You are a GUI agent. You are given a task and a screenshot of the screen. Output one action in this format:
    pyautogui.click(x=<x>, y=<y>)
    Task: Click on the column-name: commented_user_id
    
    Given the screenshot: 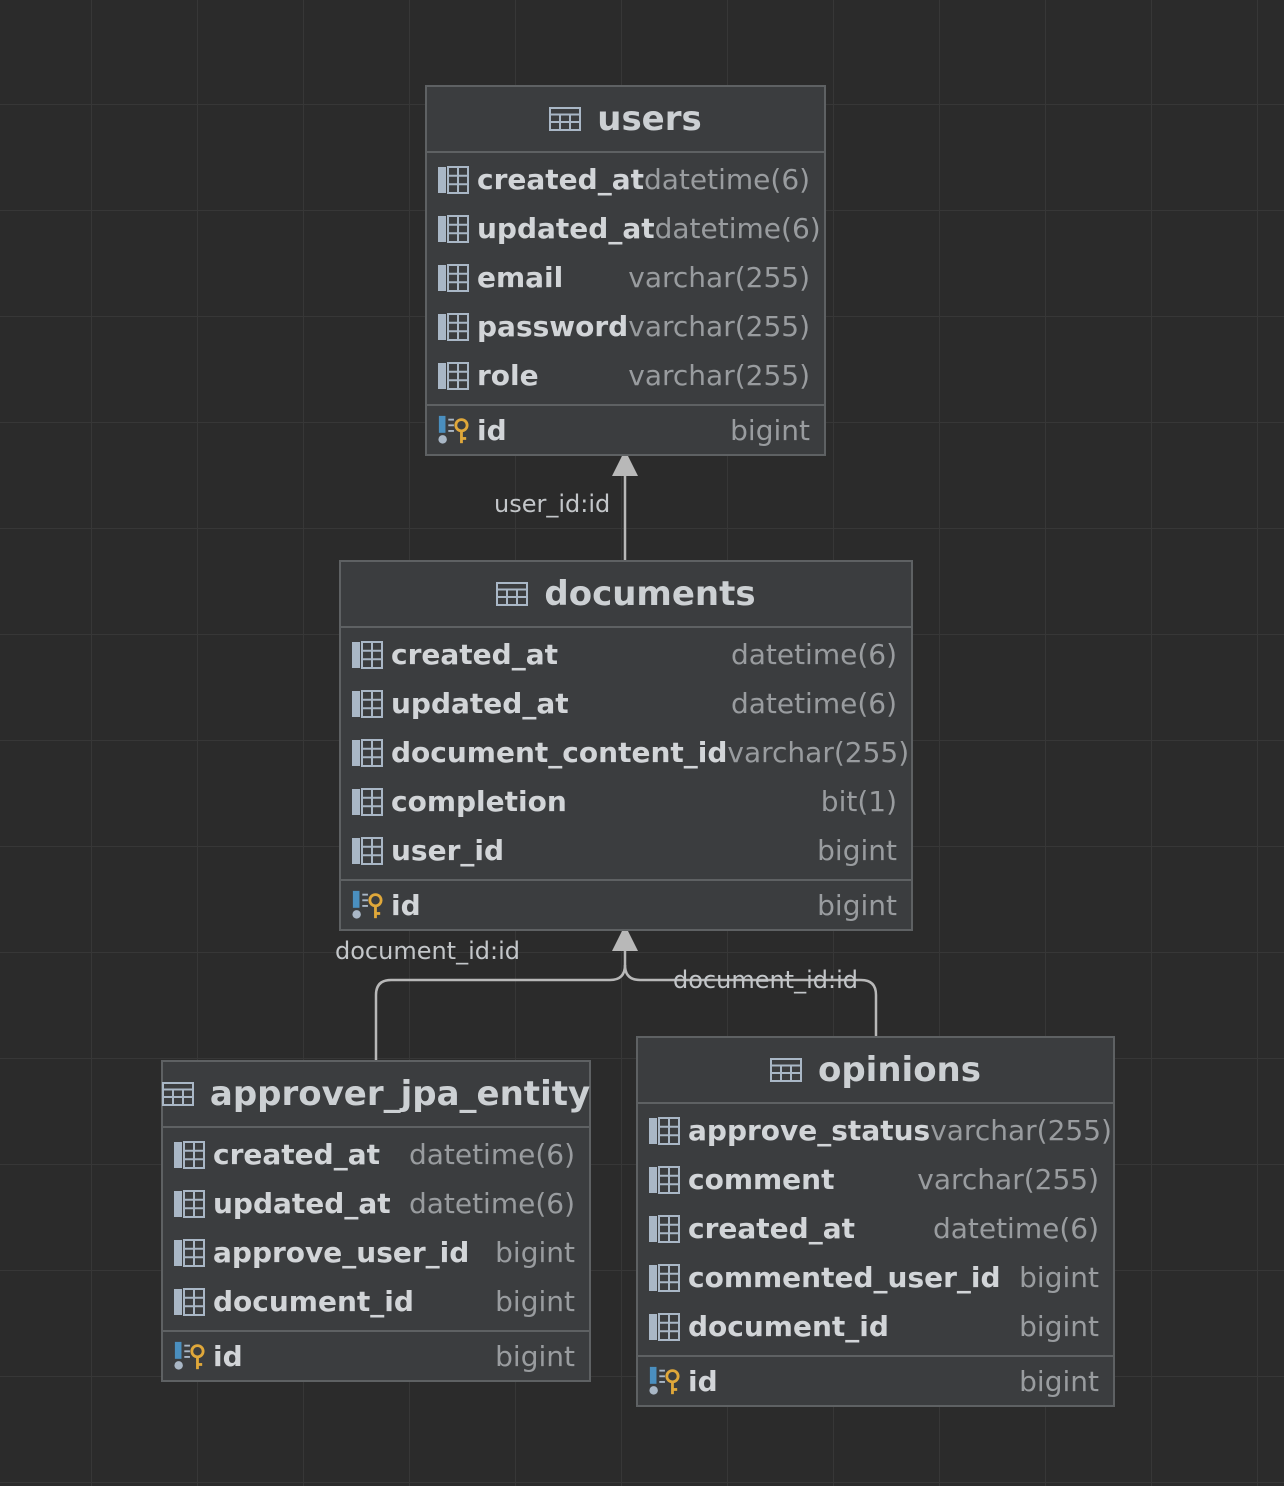 What is the action you would take?
    pyautogui.click(x=844, y=1277)
    